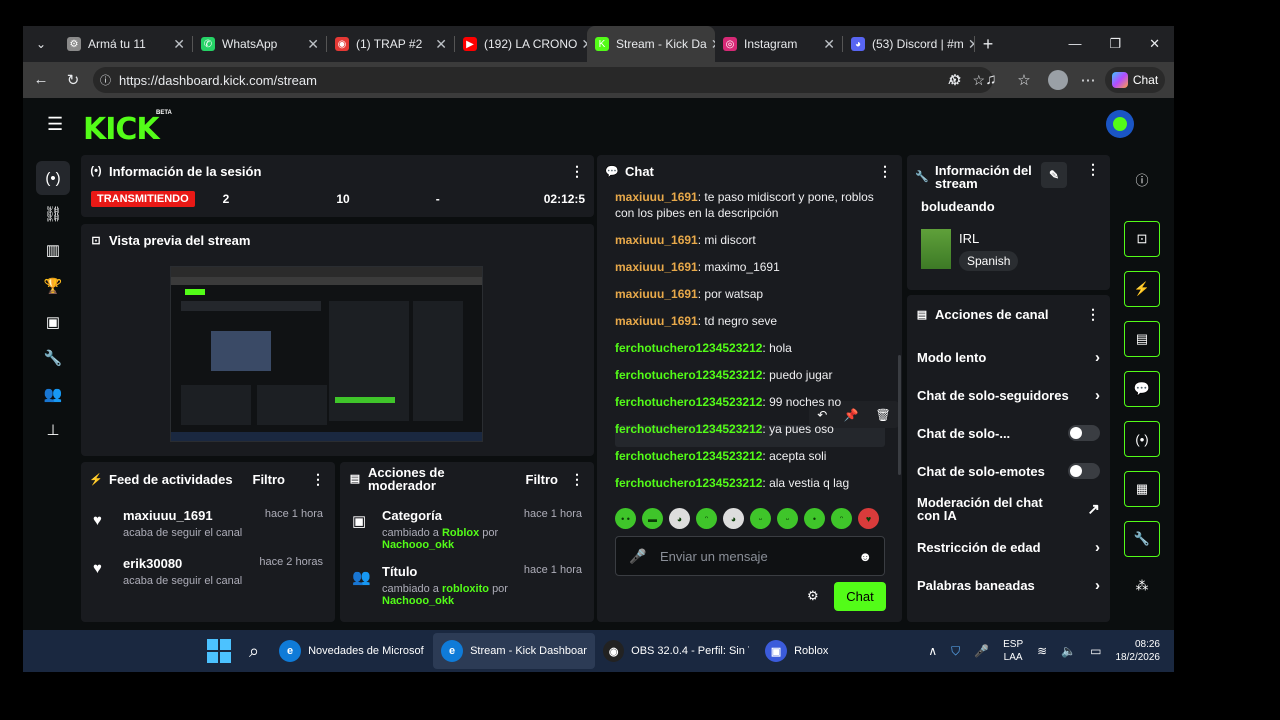 This screenshot has width=1280, height=720. I want to click on chat-message: maxiuuu_1691: maximo_1691, so click(750, 267).